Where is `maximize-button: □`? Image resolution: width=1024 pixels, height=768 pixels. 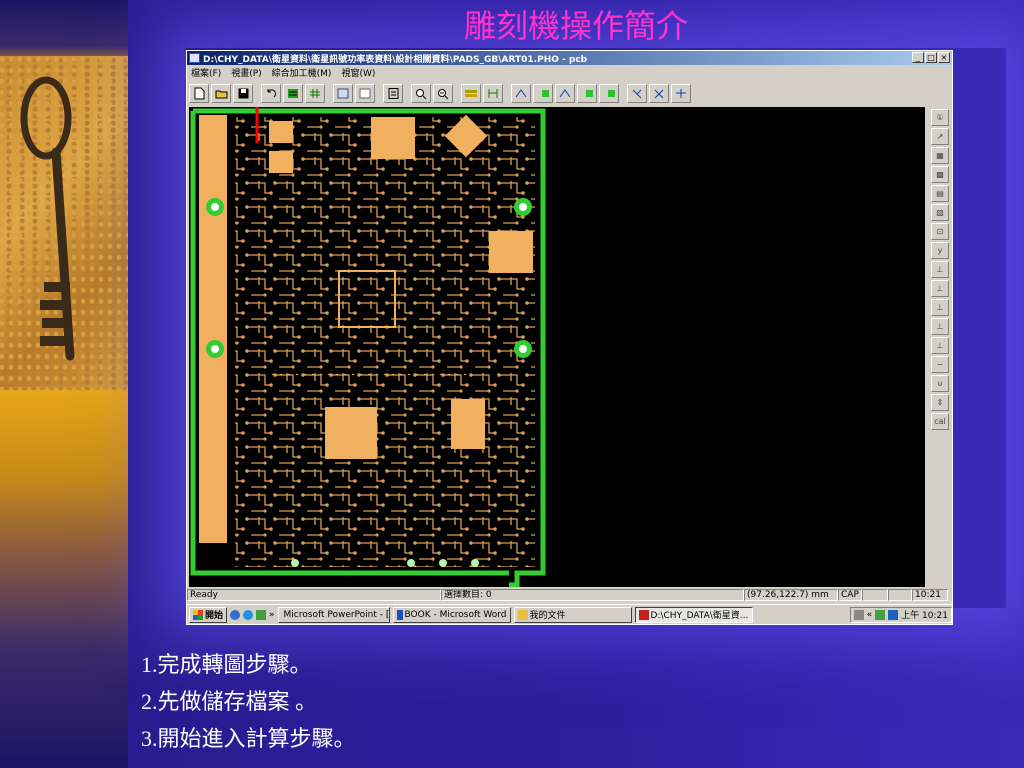 maximize-button: □ is located at coordinates (931, 57).